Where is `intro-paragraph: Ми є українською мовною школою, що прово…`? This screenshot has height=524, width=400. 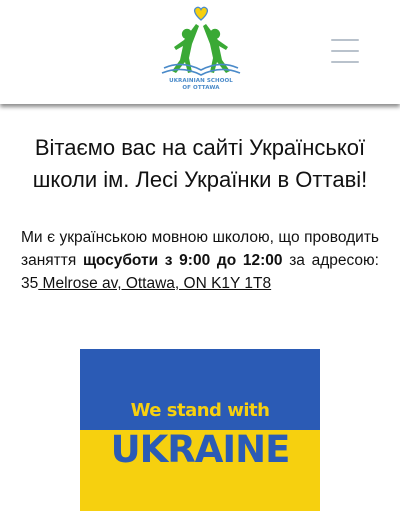
intro-paragraph: Ми є українською мовною школою, що прово… is located at coordinates (200, 260).